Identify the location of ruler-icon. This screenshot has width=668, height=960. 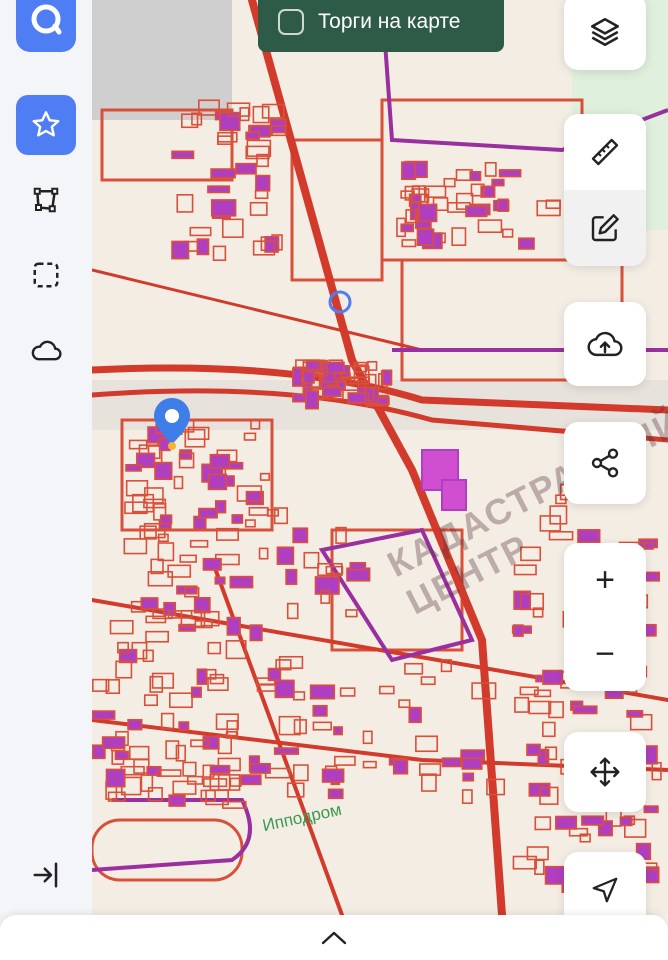
(605, 152).